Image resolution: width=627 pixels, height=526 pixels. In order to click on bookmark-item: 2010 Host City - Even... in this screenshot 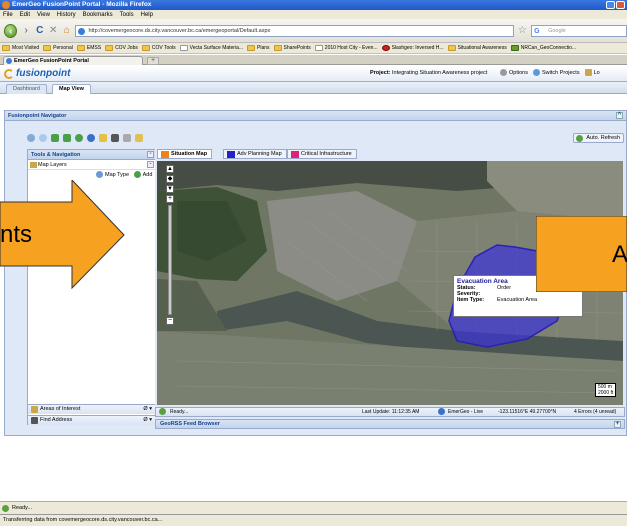, I will do `click(346, 48)`.